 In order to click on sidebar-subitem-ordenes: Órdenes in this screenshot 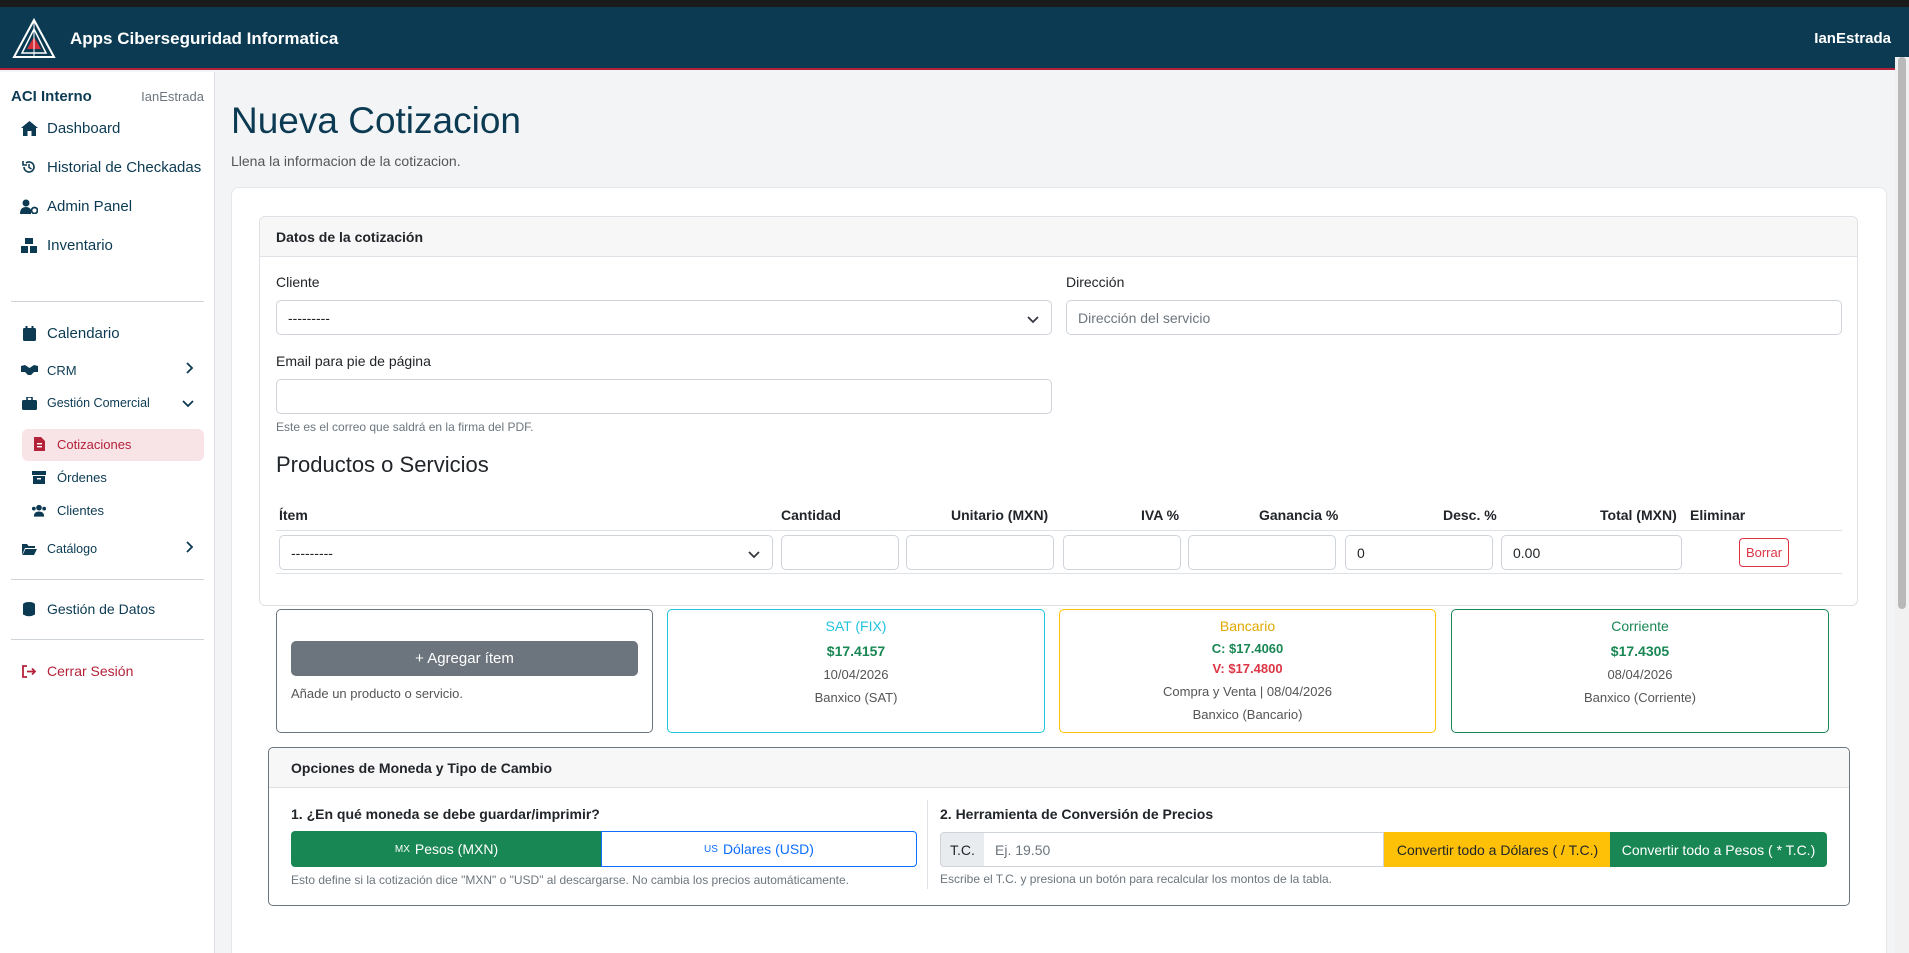, I will do `click(69, 477)`.